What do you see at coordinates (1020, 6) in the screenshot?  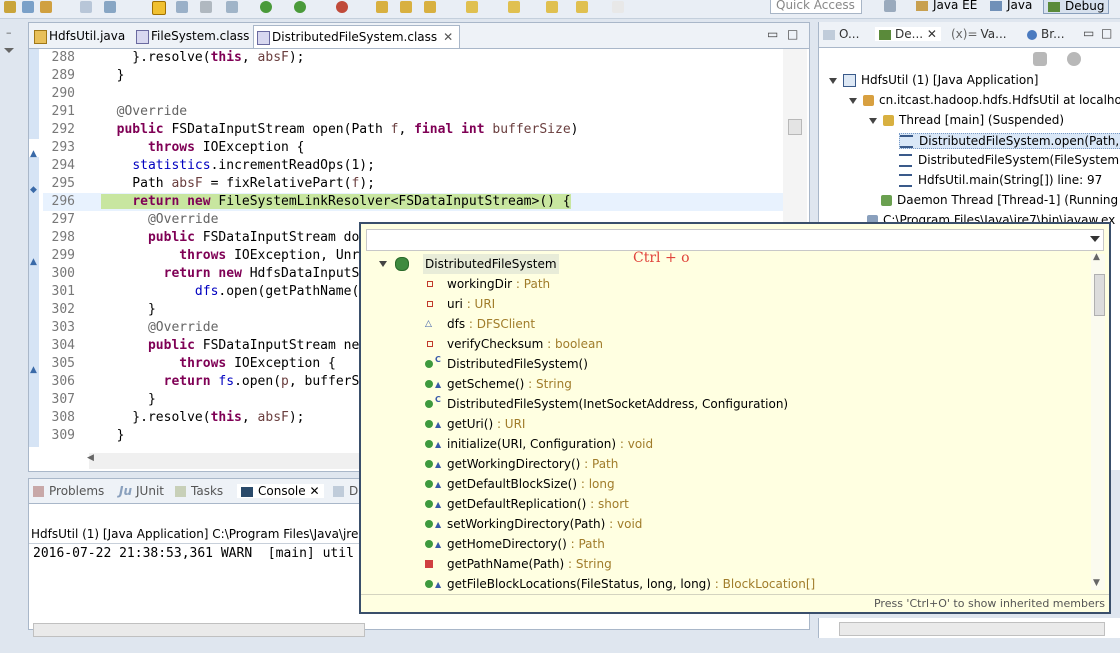 I see `perspective-label: Java` at bounding box center [1020, 6].